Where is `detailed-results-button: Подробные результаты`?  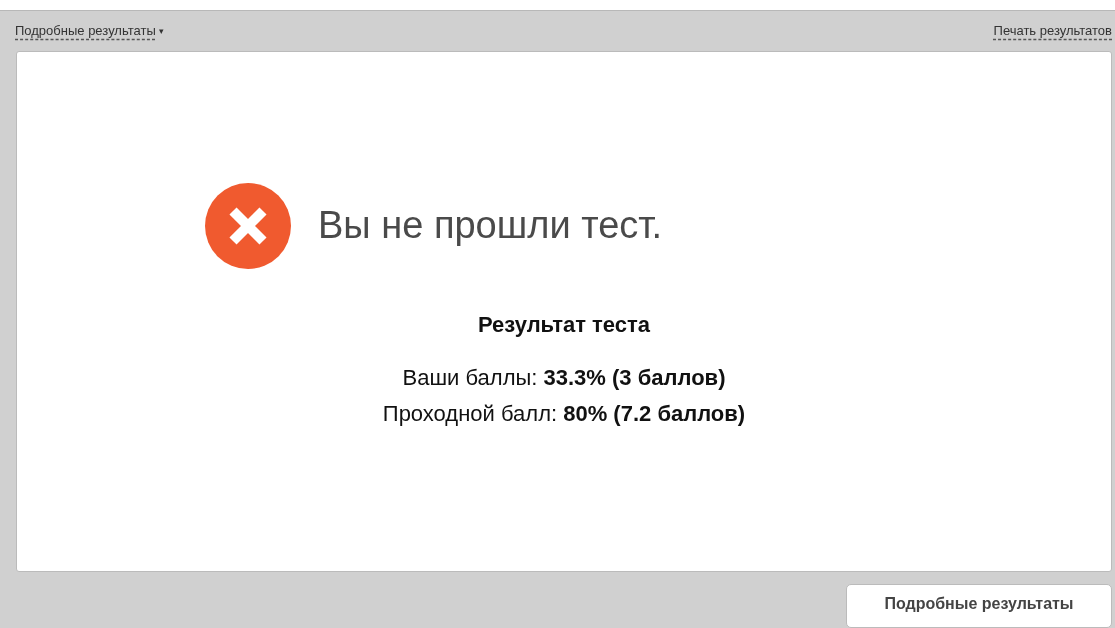
detailed-results-button: Подробные результаты is located at coordinates (979, 606).